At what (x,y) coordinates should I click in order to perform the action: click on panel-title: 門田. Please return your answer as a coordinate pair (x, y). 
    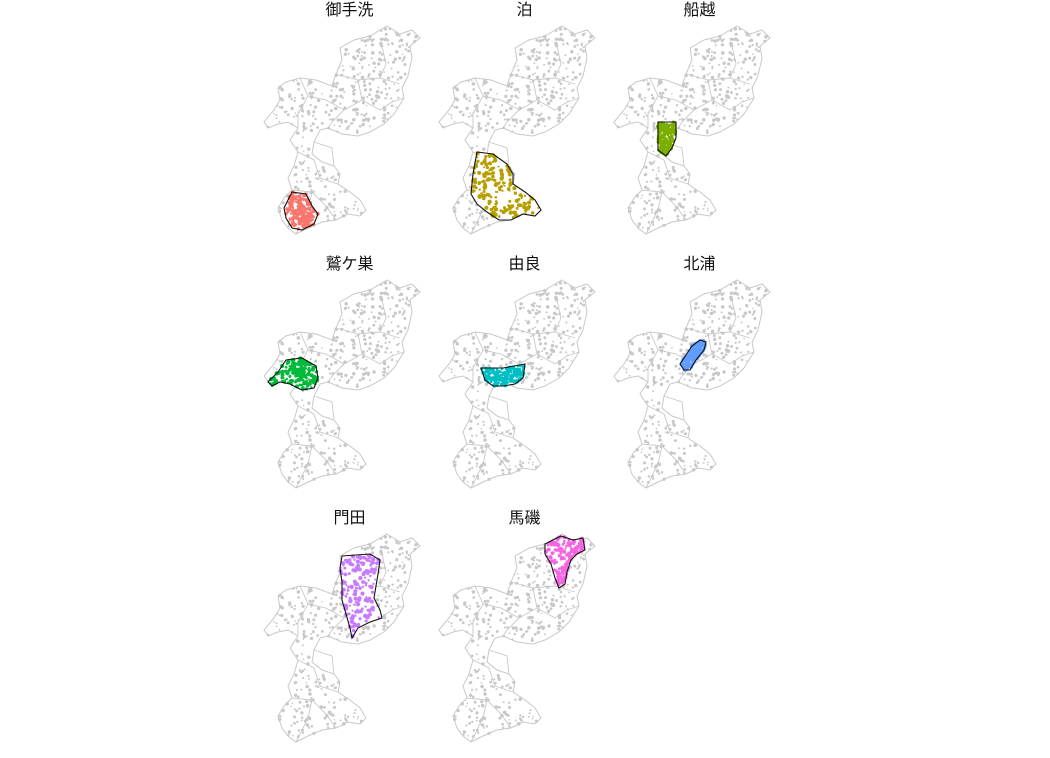
    Looking at the image, I should click on (349, 517).